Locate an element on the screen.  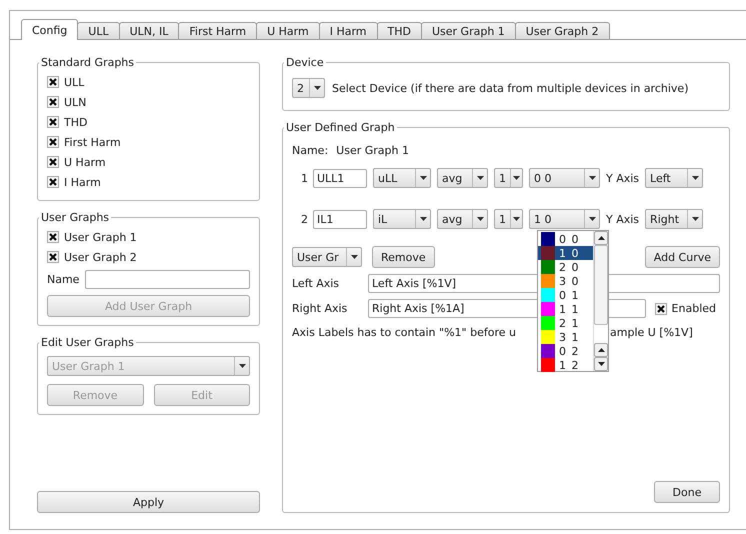
hint-text: Axis Labels has to contain "%1" before u is located at coordinates (404, 332).